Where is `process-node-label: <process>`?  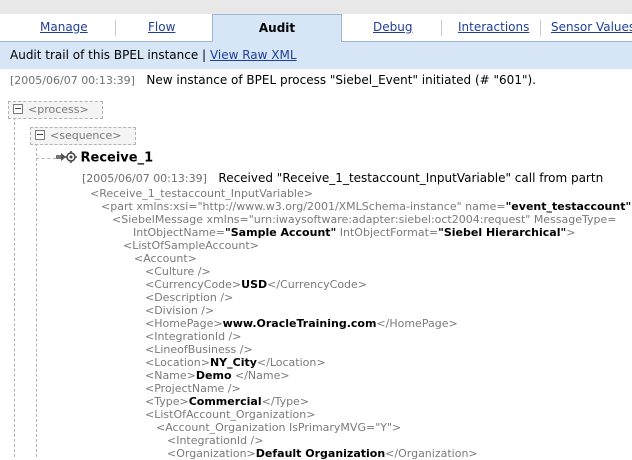 process-node-label: <process> is located at coordinates (58, 109).